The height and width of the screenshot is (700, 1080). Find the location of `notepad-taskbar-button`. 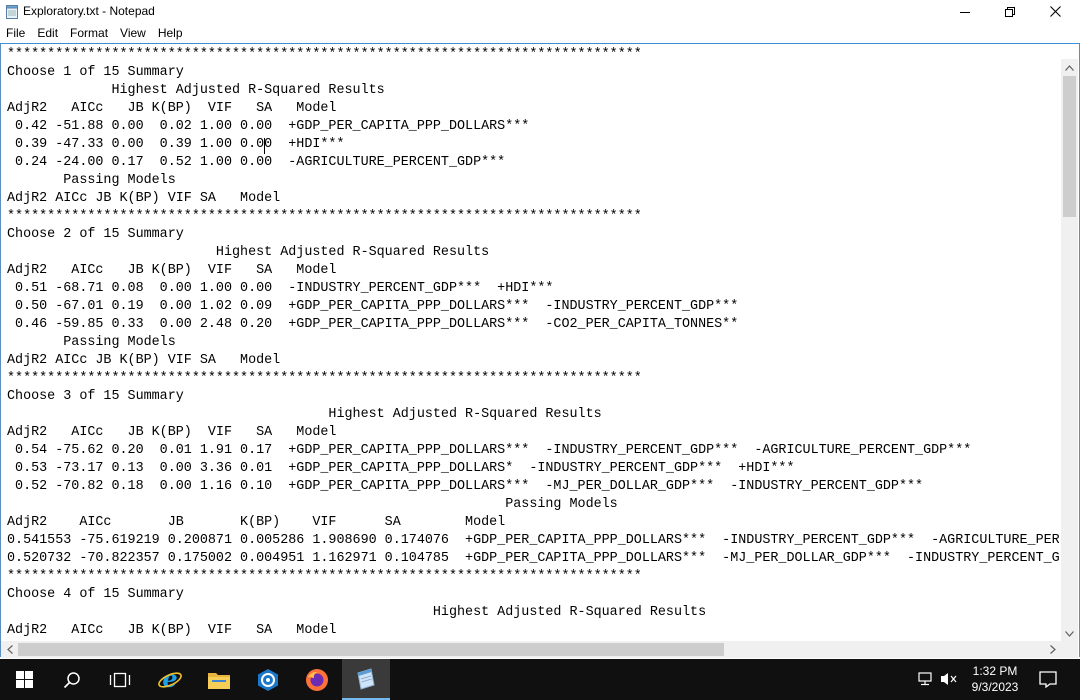

notepad-taskbar-button is located at coordinates (366, 679).